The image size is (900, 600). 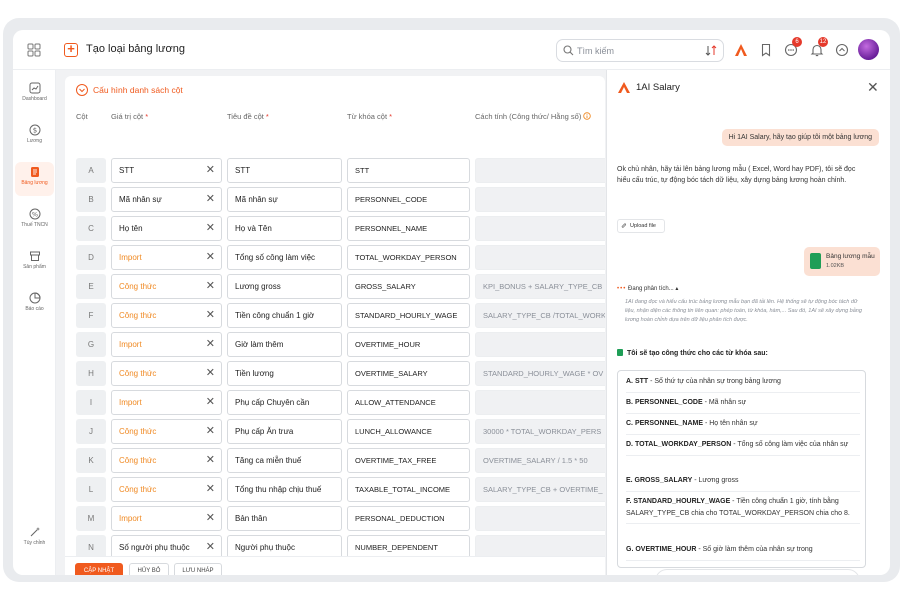 I want to click on column-value-select: Mã nhân sự ✕, so click(x=166, y=199).